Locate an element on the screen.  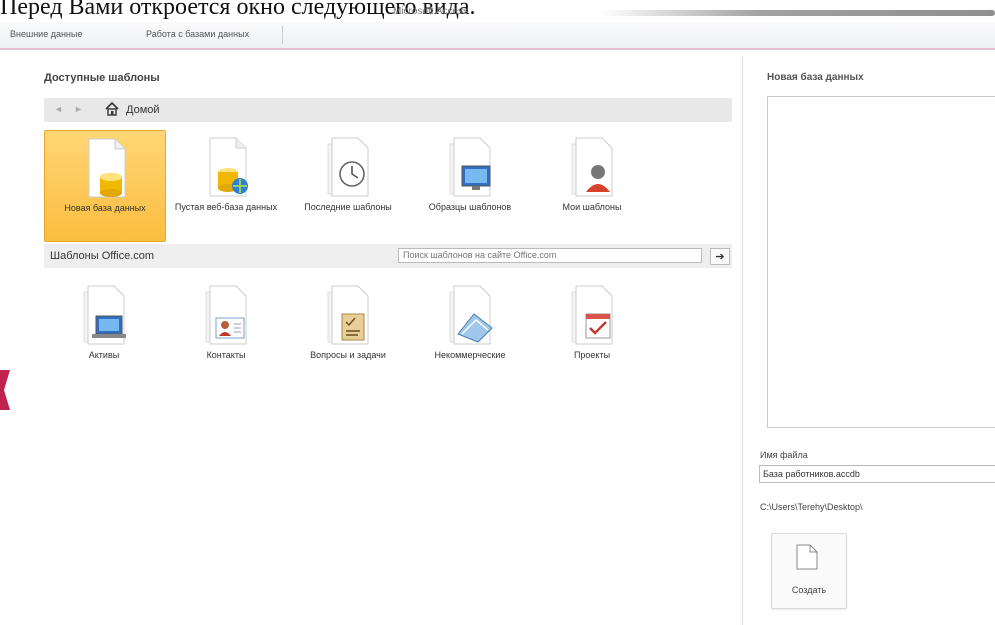
template-samples: Образцы шаблонов is located at coordinates (470, 185).